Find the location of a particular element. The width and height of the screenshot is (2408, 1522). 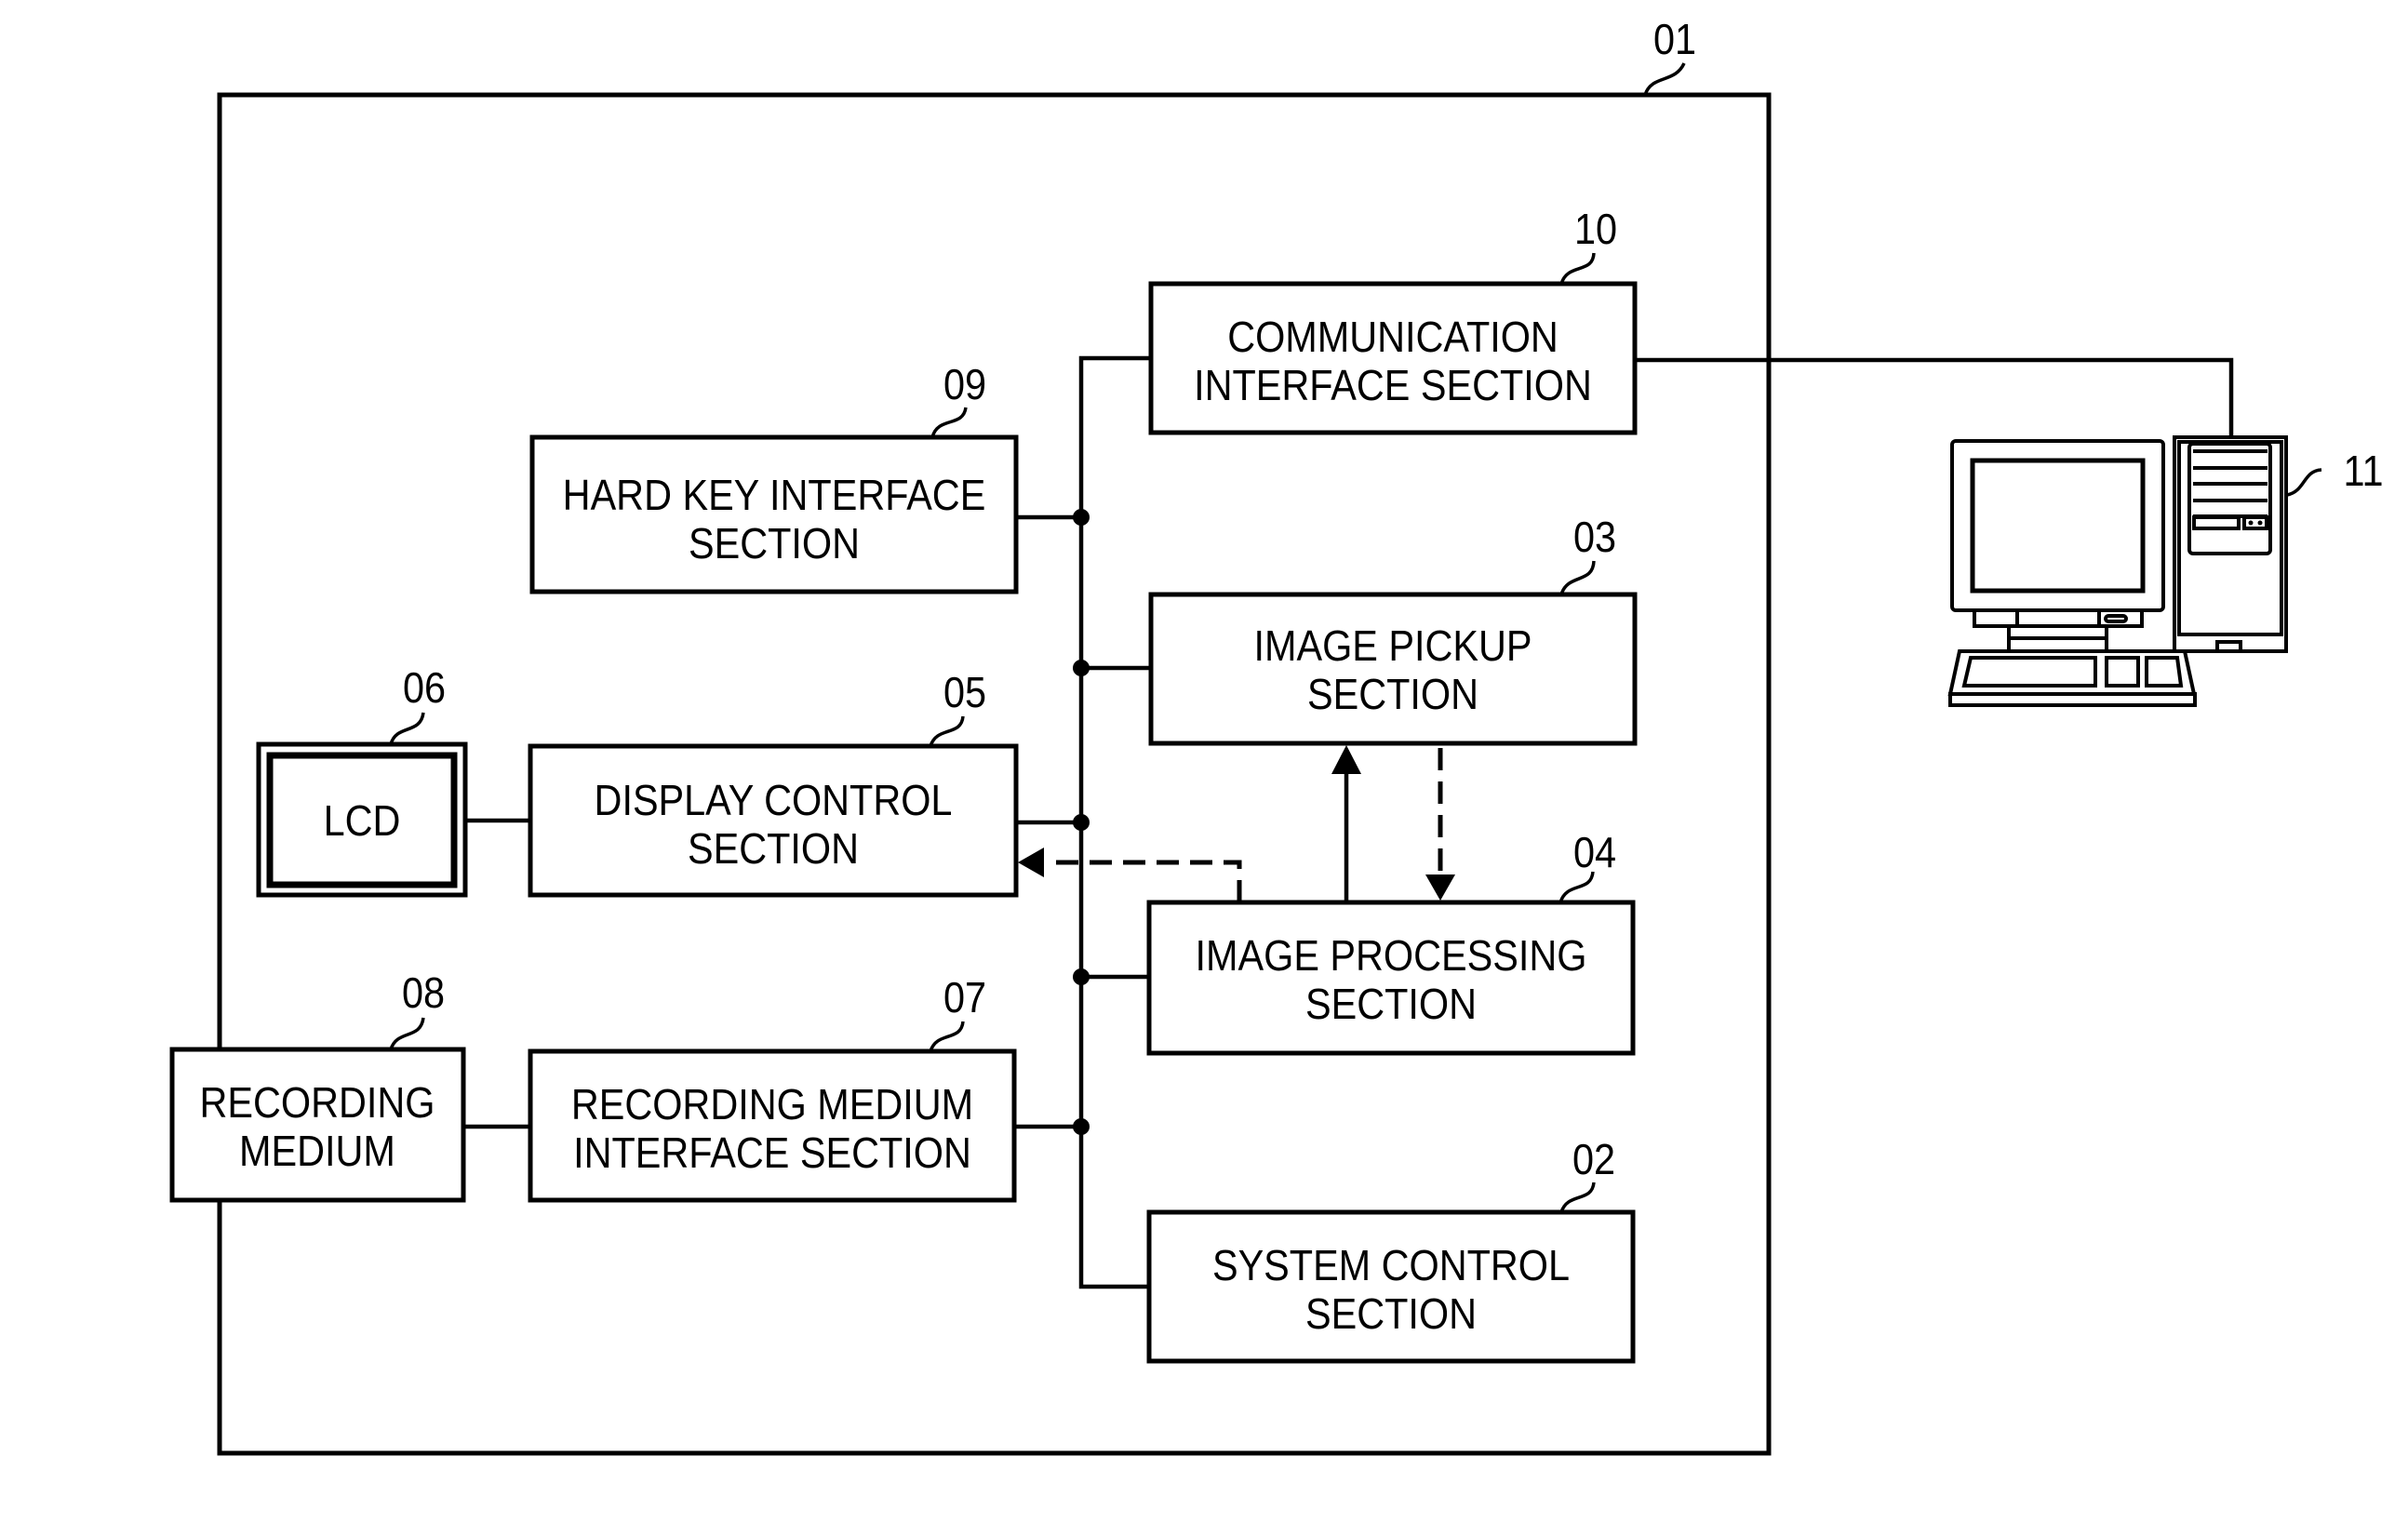

keyboard-main-keys is located at coordinates (2029, 672).